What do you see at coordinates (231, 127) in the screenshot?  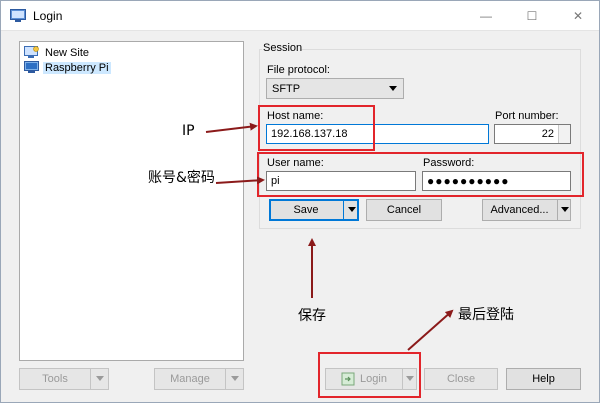 I see `arrow-to-host-name` at bounding box center [231, 127].